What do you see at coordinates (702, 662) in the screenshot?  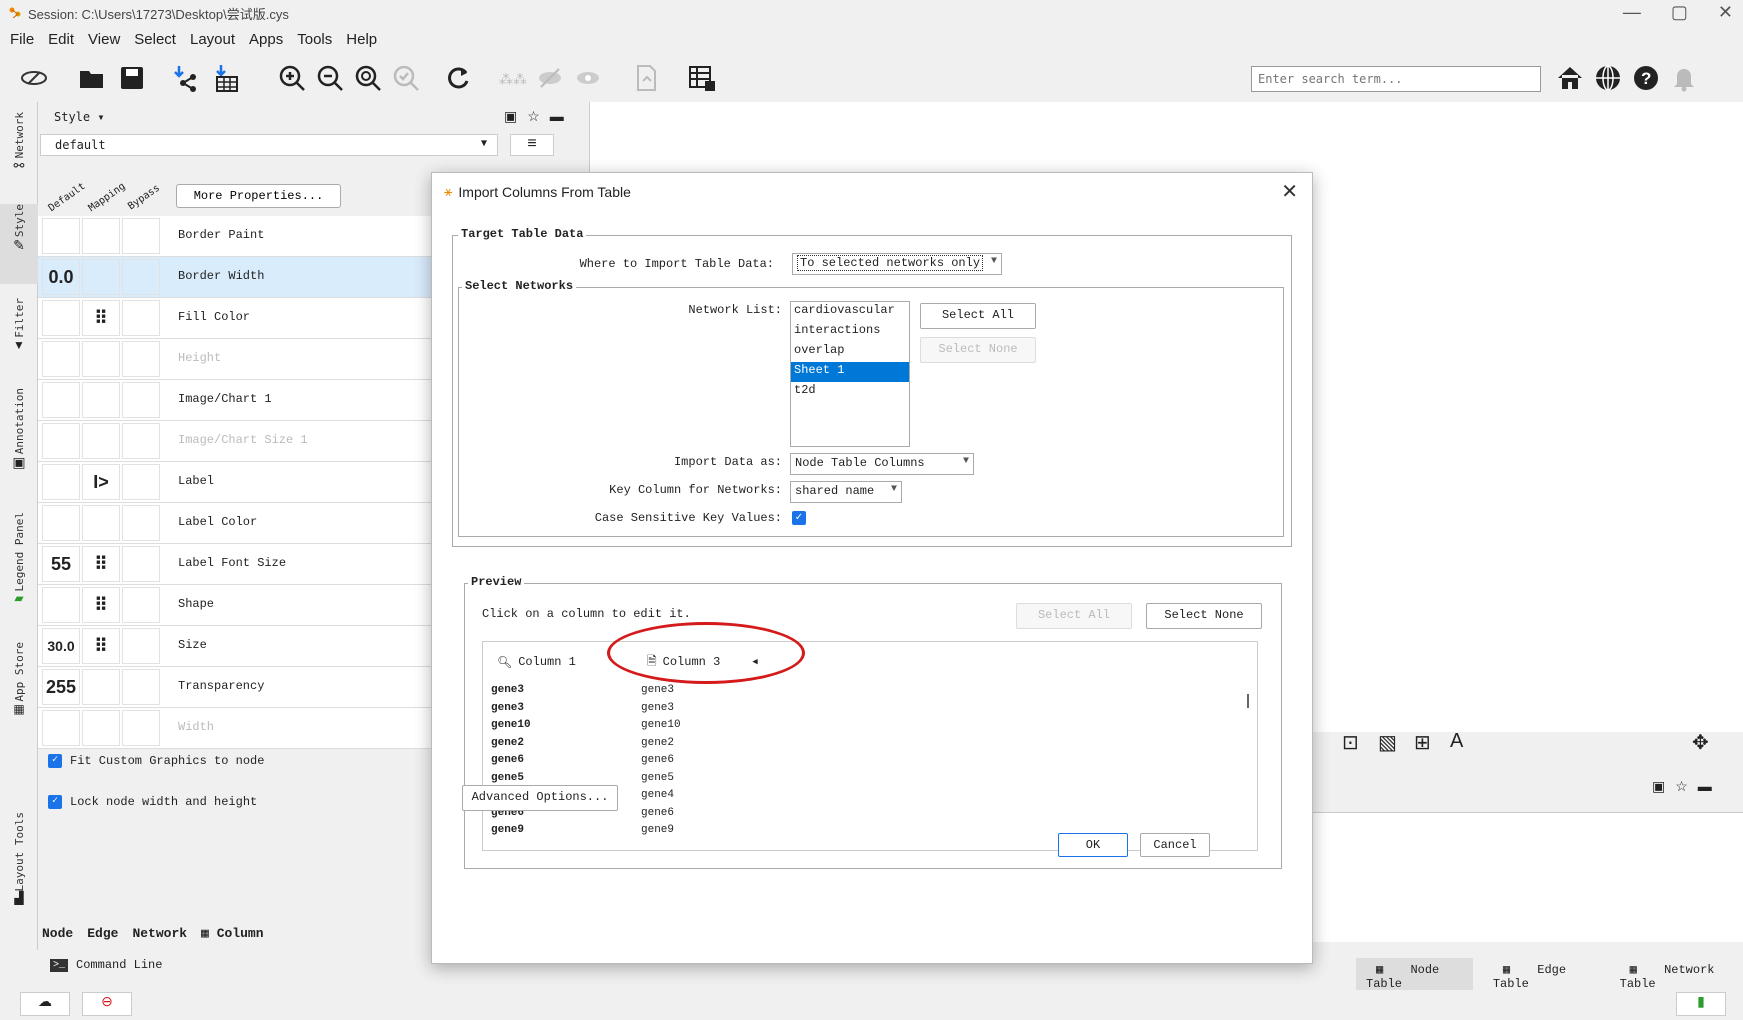 I see `column-header-3: 🗎 Column 3 ◀` at bounding box center [702, 662].